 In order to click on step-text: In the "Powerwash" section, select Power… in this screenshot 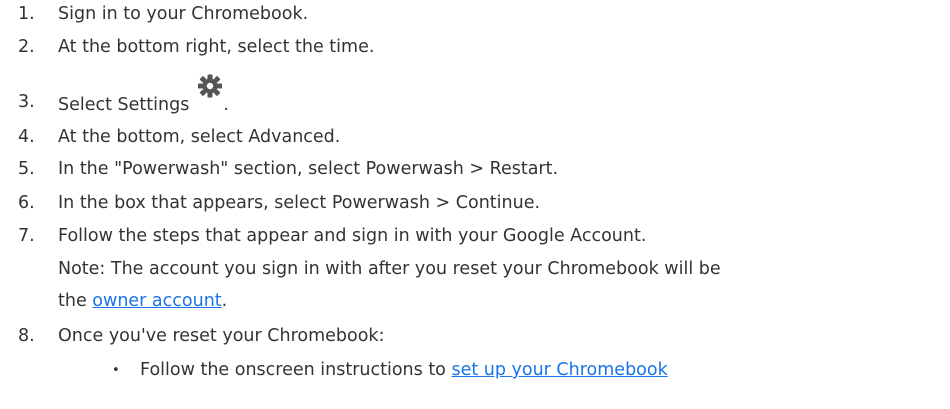, I will do `click(308, 169)`.